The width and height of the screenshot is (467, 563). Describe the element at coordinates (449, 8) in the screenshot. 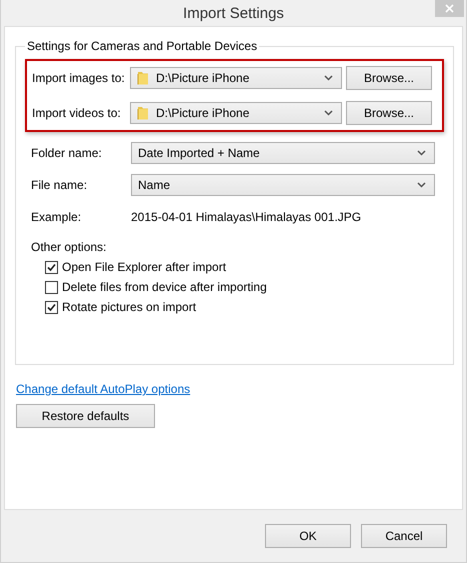

I see `close-icon` at that location.